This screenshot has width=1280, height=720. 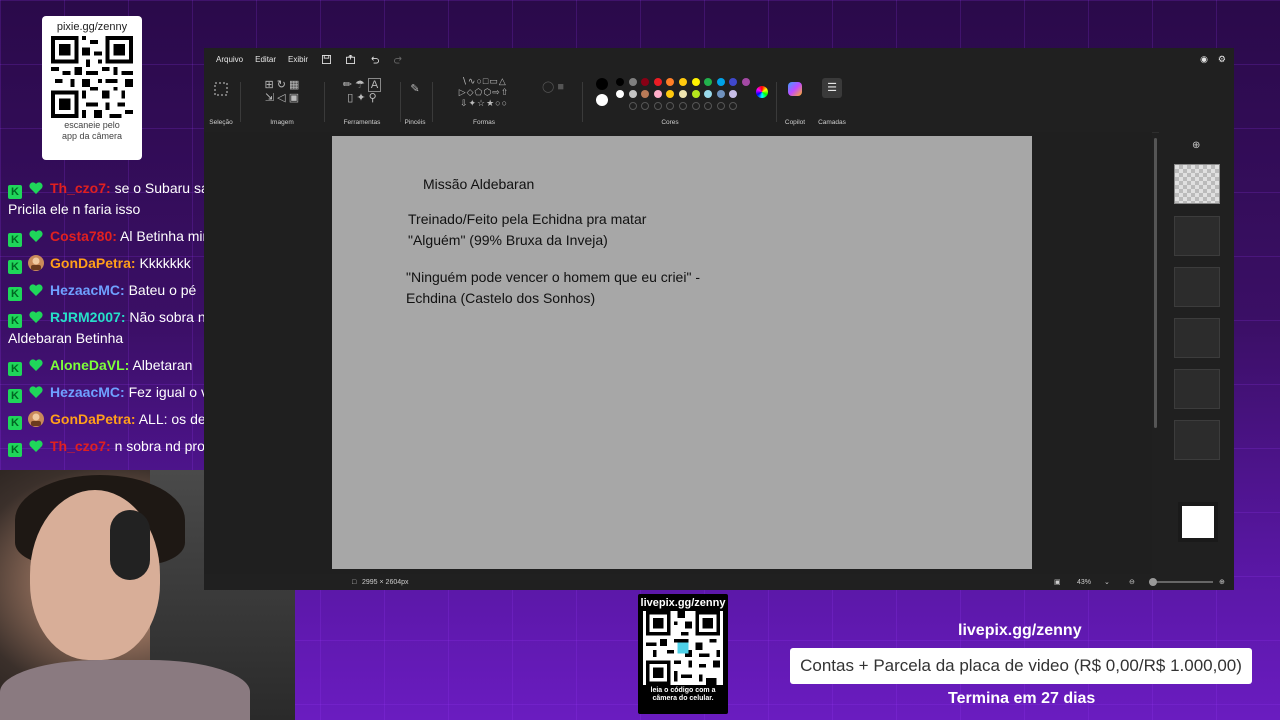 I want to click on status-bar: □ 2995 × 2604px ▣ 43% ⌄ ⊖ ⊕, so click(x=719, y=582).